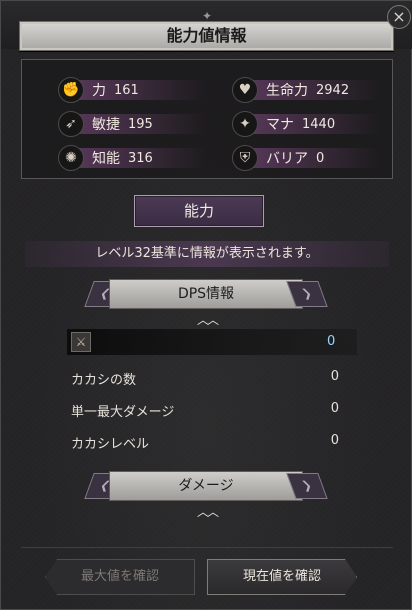 Image resolution: width=412 pixels, height=610 pixels. I want to click on window-title: 能力値情報, so click(206, 36).